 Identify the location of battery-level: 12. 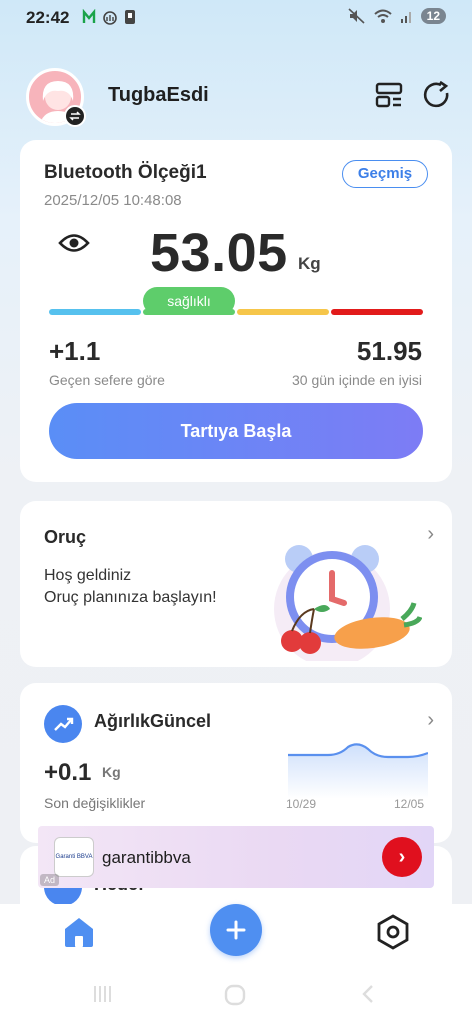
(433, 16).